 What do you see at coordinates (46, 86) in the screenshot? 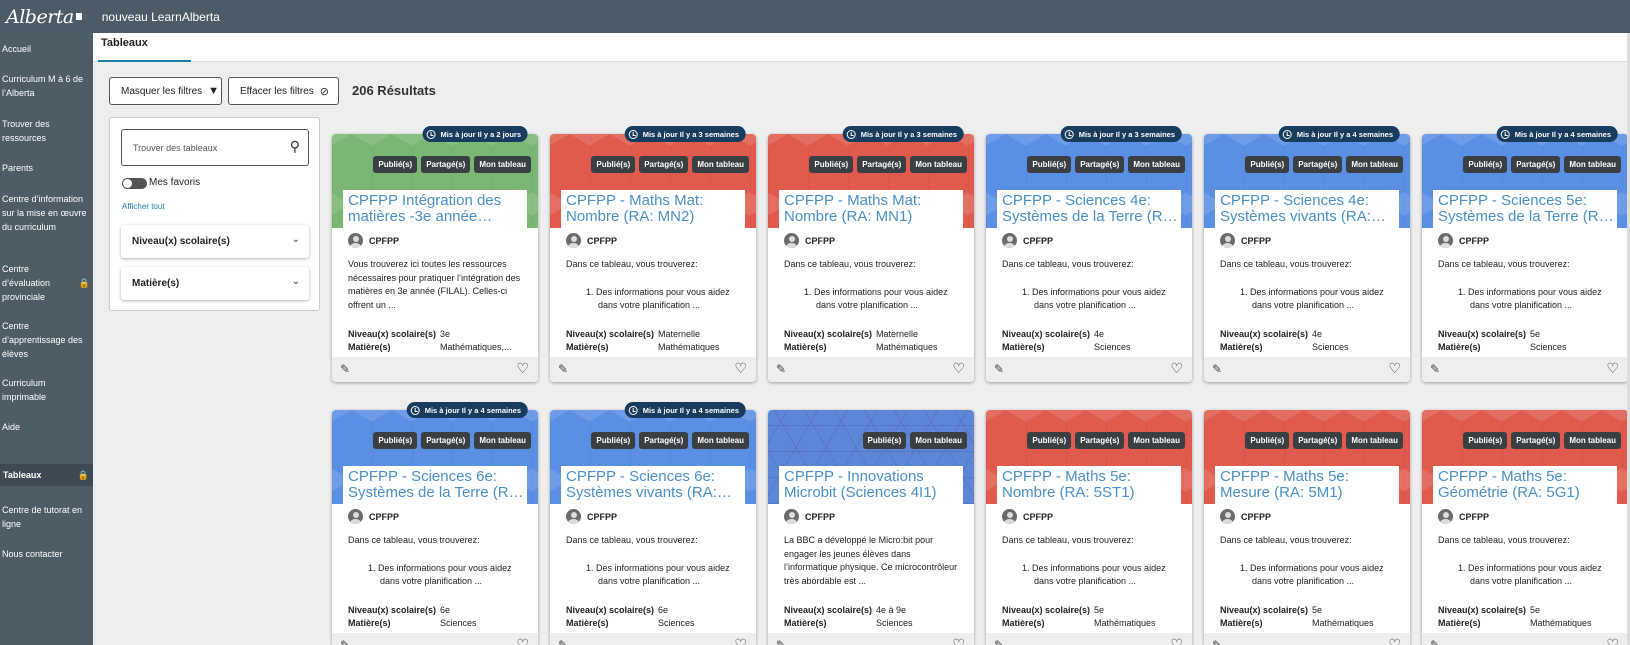
I see `sidebar-item-curriculum: Curriculum M à 6 de l’Alberta` at bounding box center [46, 86].